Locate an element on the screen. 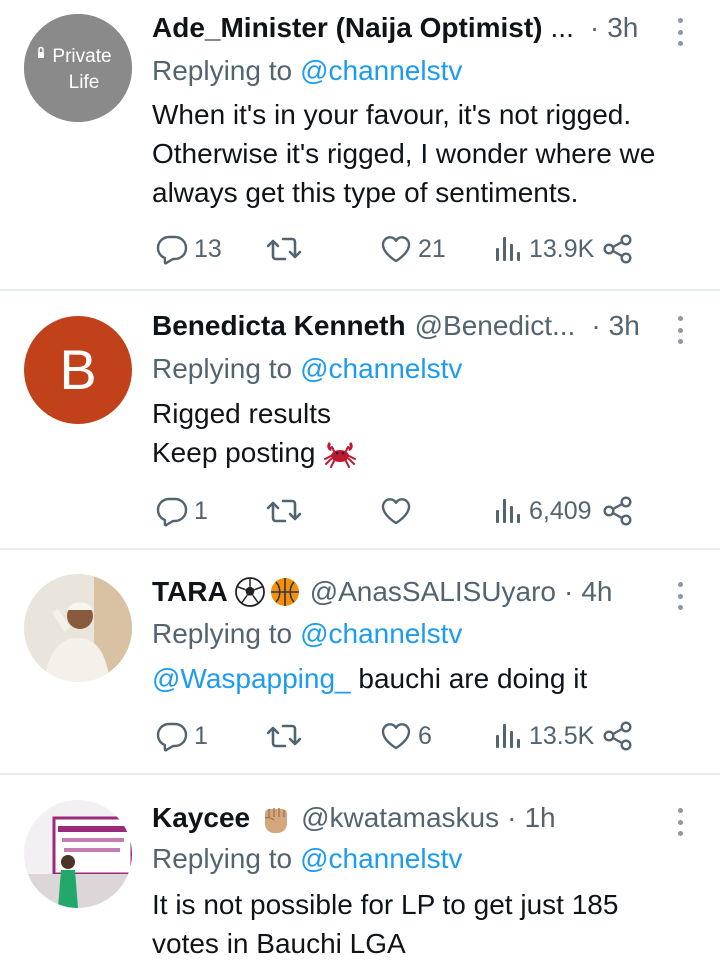  avatar-letter: B is located at coordinates (78, 369).